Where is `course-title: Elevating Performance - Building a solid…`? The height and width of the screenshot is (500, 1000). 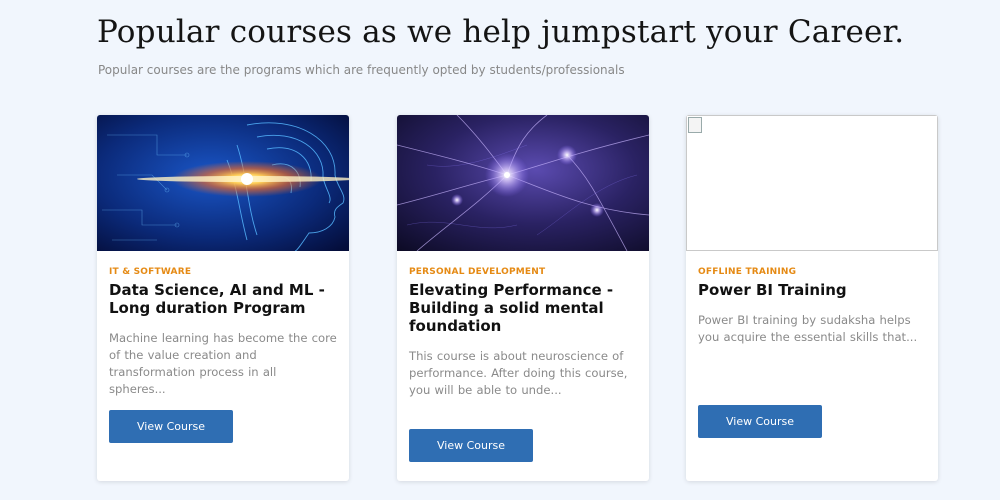 course-title: Elevating Performance - Building a solid… is located at coordinates (523, 308).